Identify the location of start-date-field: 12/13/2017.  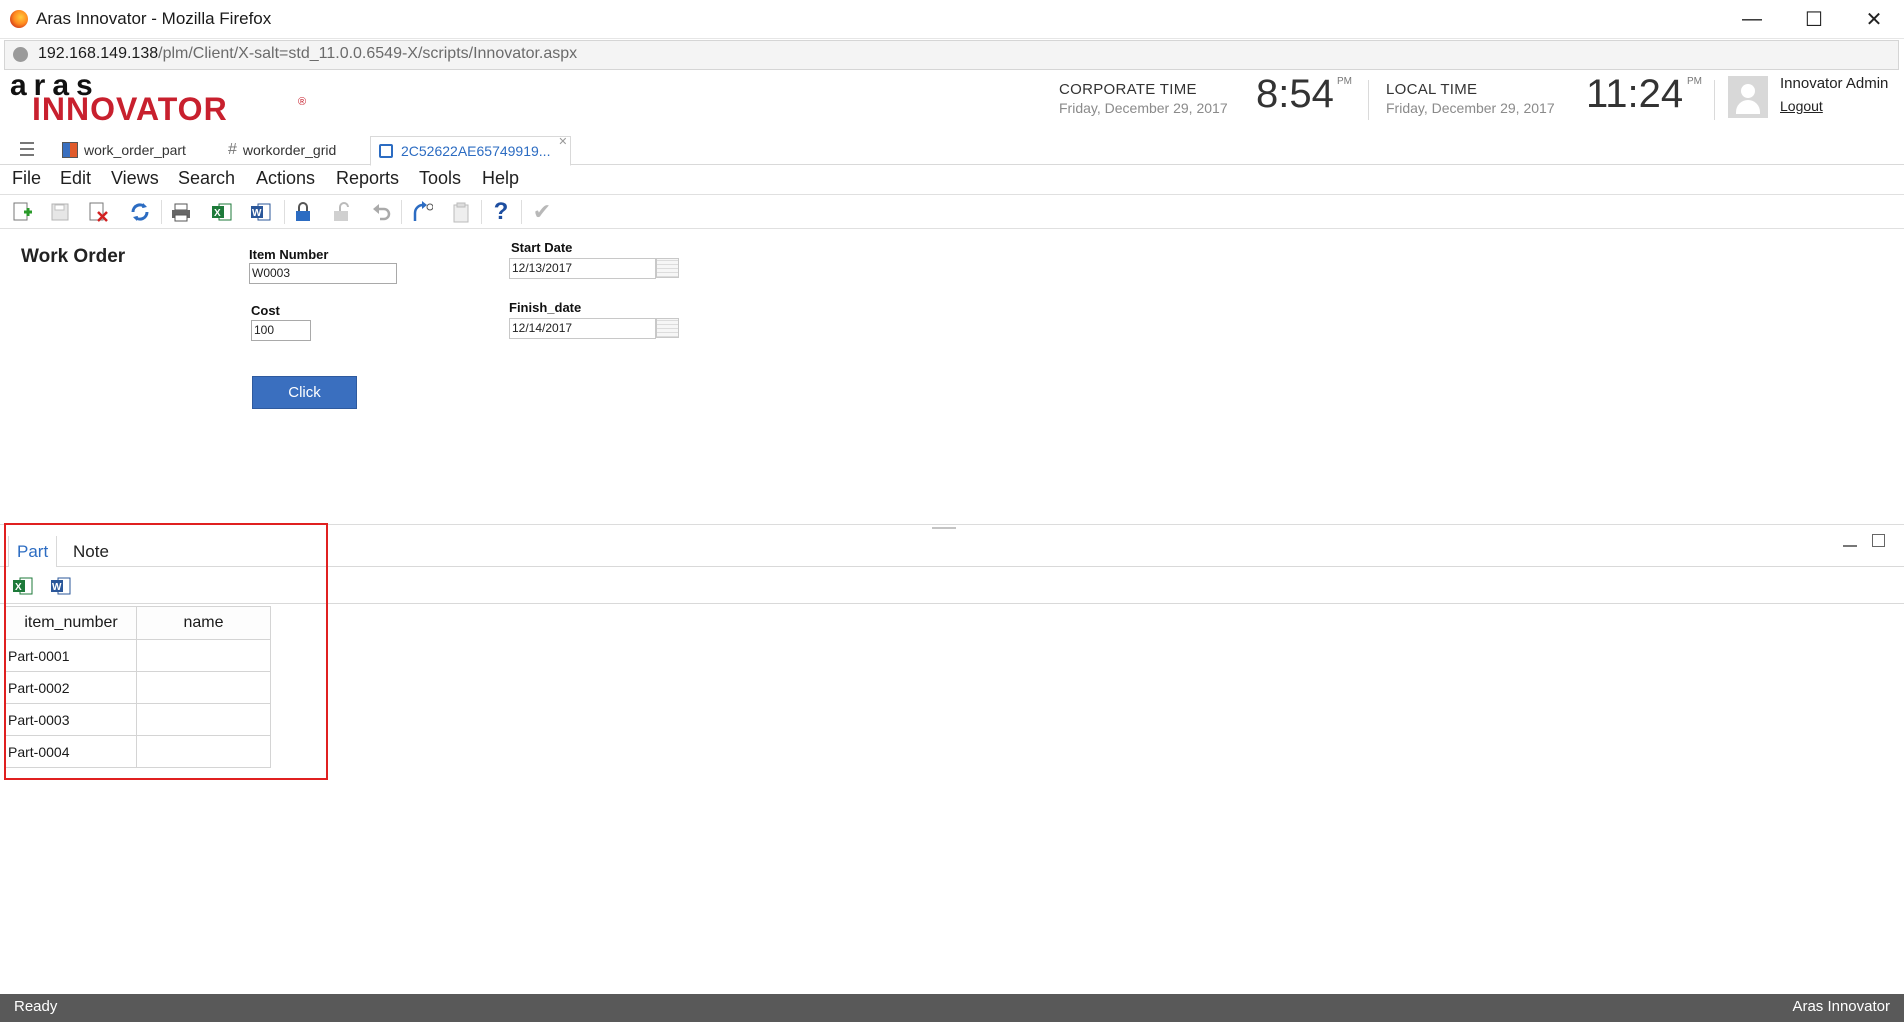
(582, 268).